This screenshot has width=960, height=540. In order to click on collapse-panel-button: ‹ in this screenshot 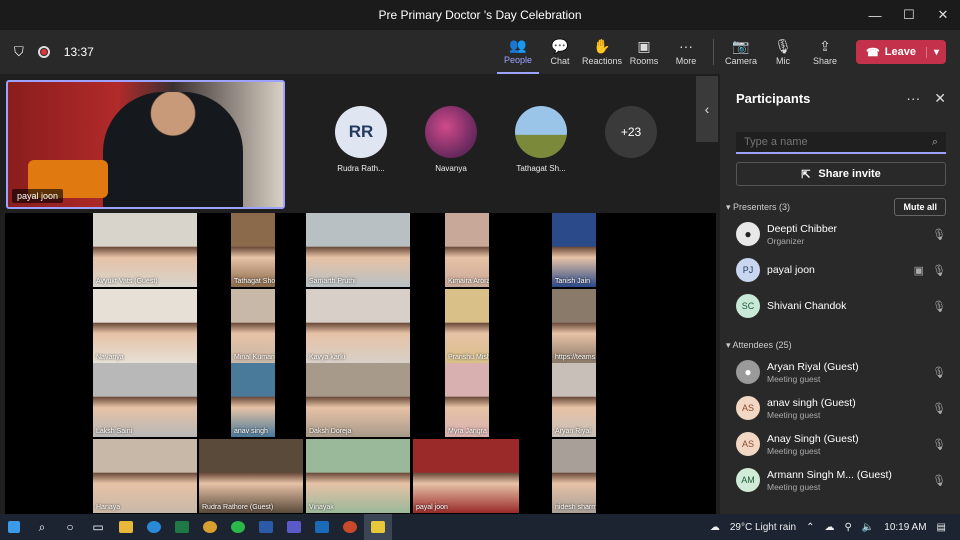, I will do `click(707, 109)`.